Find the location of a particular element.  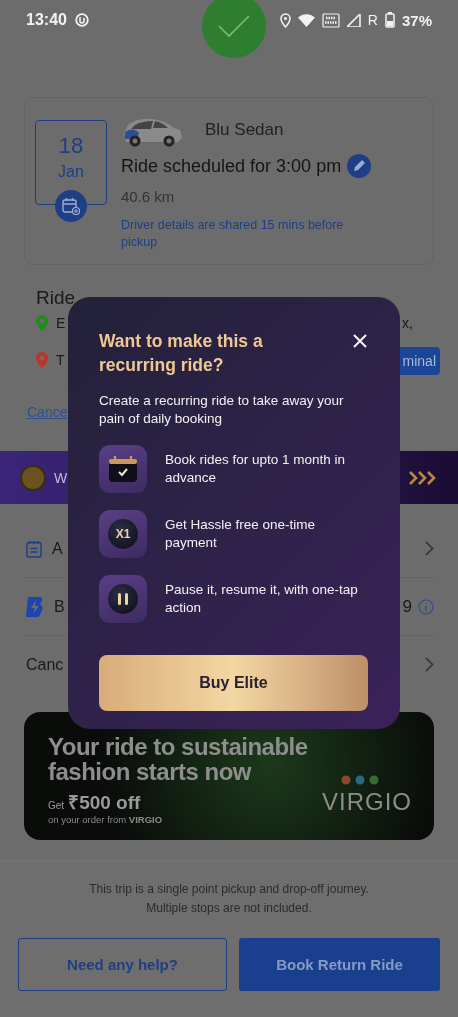

offer-prefix: Get is located at coordinates (56, 805).